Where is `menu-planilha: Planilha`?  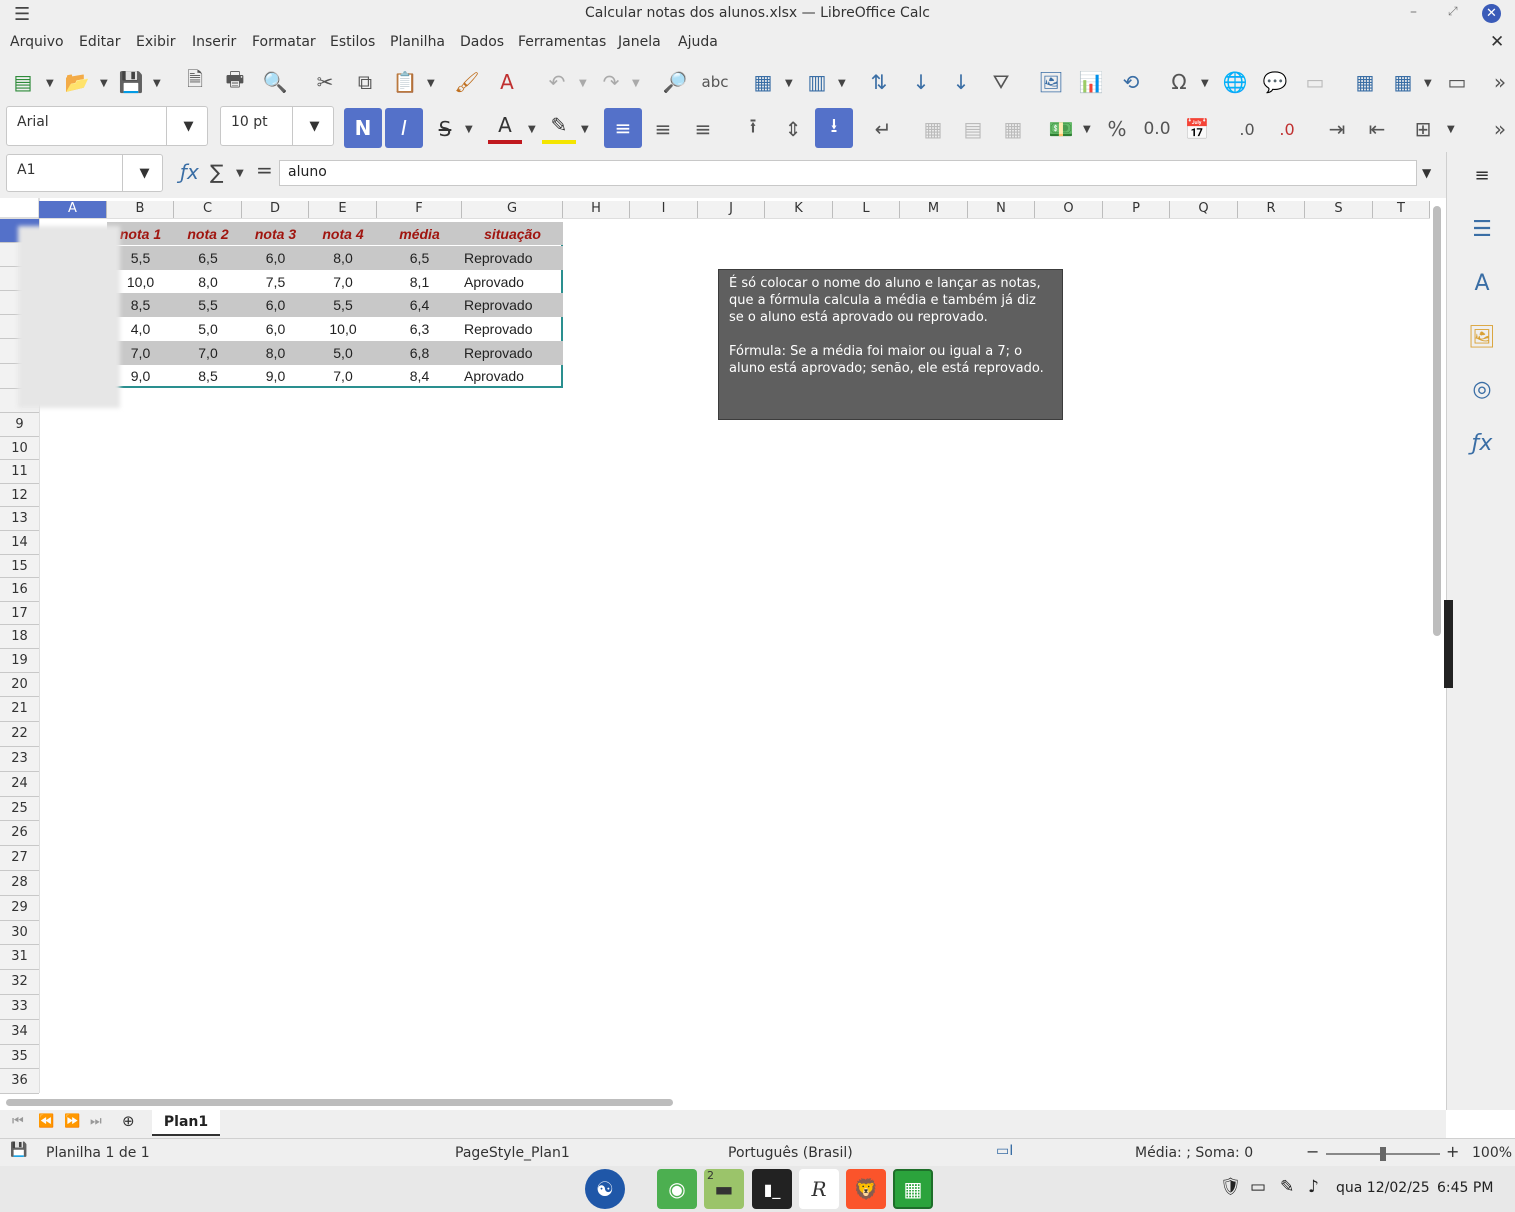 menu-planilha: Planilha is located at coordinates (417, 42).